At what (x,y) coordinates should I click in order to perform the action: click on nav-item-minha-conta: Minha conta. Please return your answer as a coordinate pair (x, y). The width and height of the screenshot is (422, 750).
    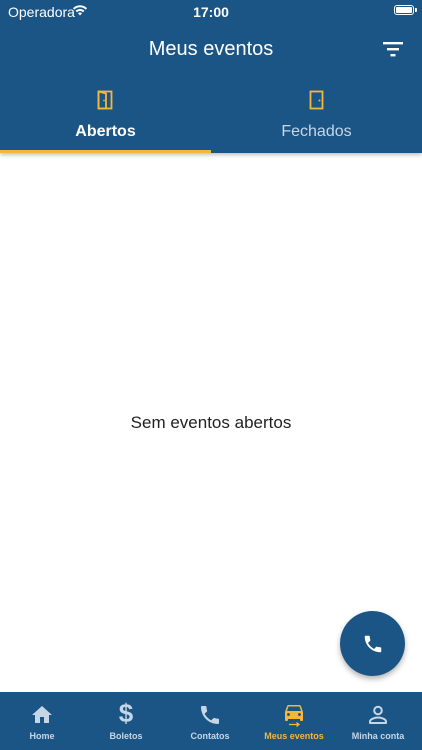
    Looking at the image, I should click on (378, 721).